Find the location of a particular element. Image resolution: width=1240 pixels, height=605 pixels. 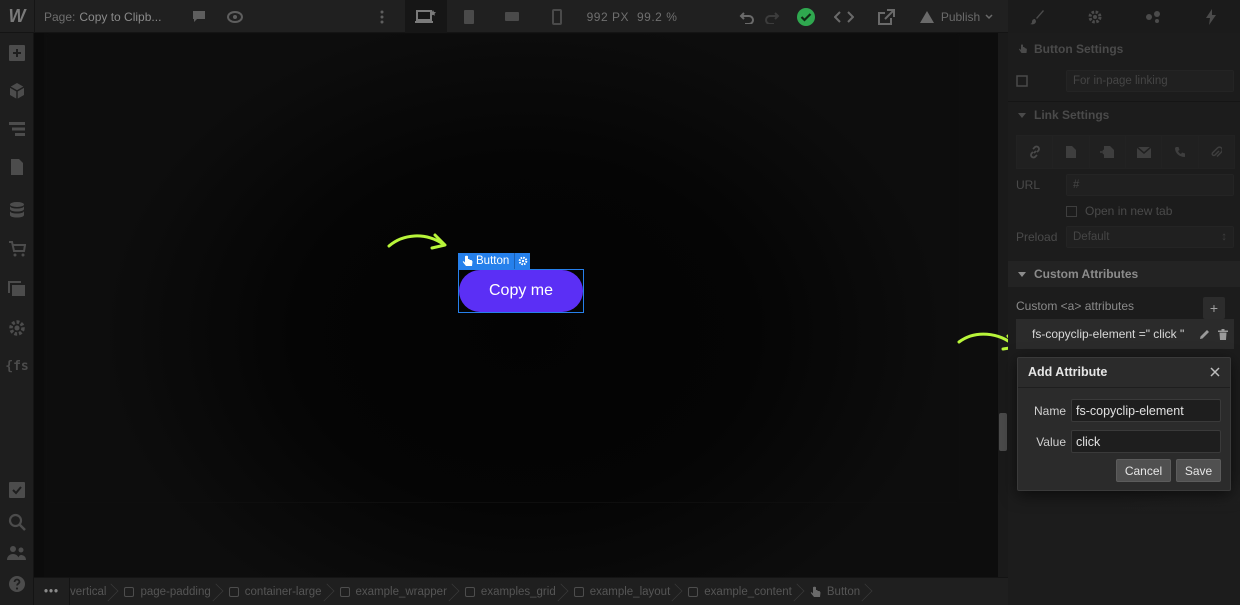

breadcrumb-label: example_content is located at coordinates (748, 591).